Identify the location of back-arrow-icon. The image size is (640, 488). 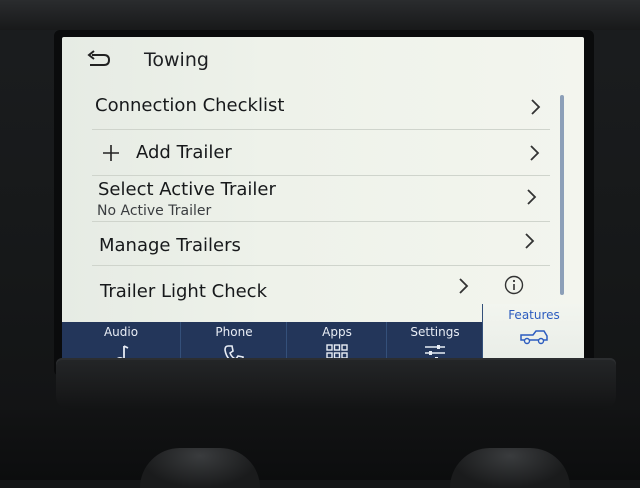
(99, 58).